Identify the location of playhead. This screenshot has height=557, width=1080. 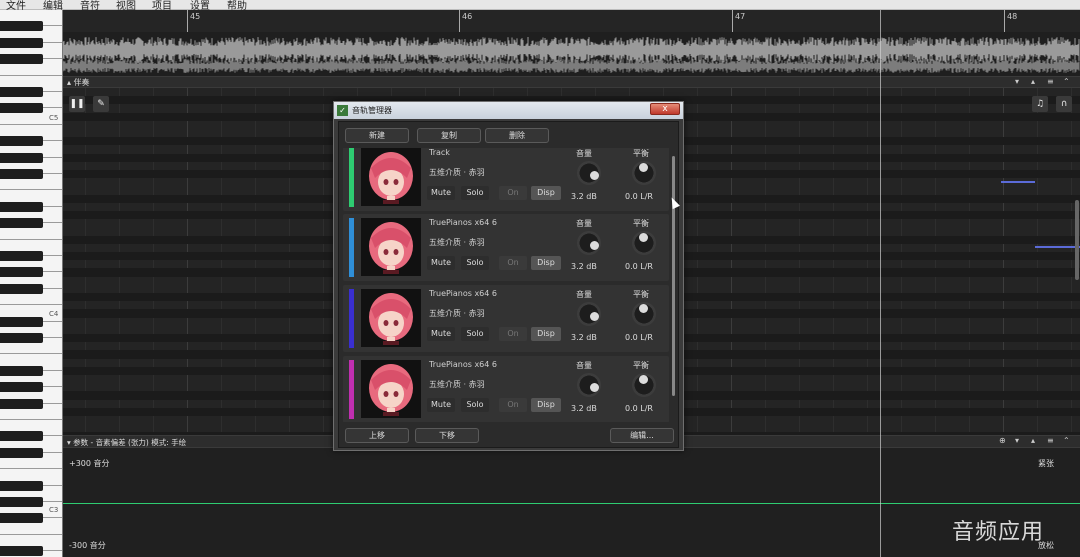
(880, 283).